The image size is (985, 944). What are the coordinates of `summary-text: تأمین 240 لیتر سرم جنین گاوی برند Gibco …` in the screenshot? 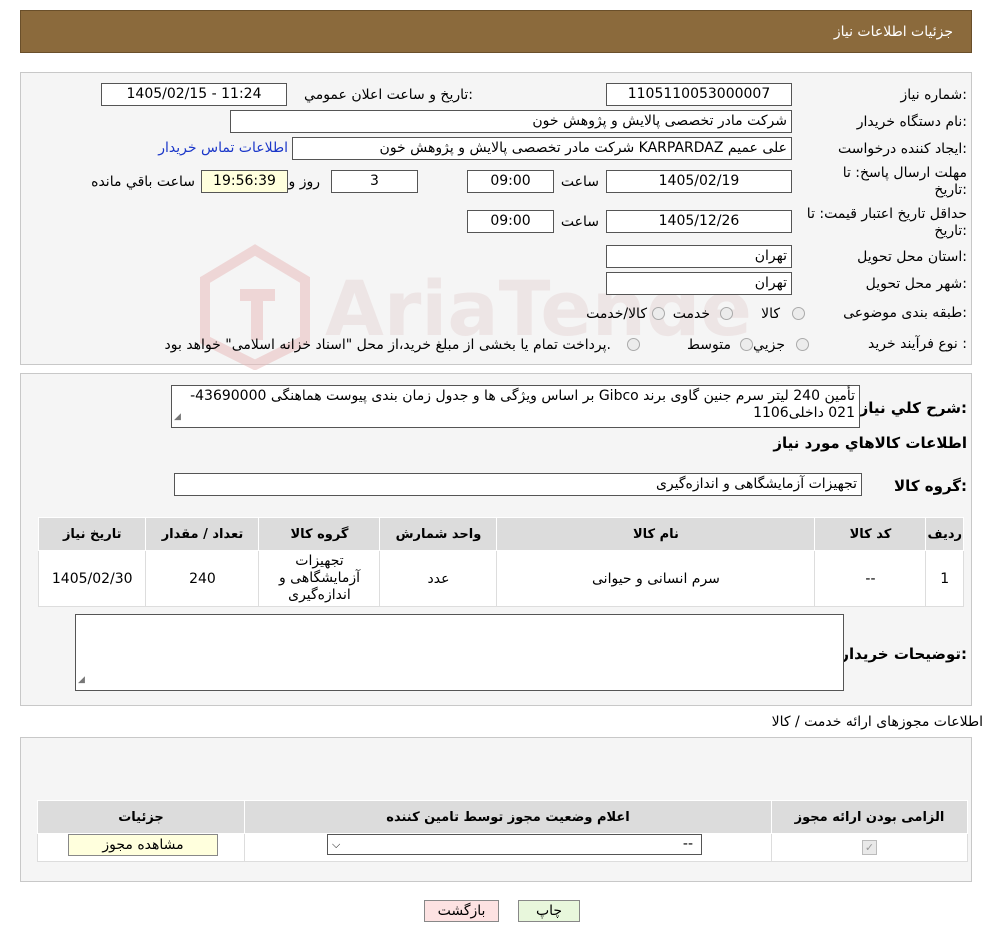 It's located at (522, 404).